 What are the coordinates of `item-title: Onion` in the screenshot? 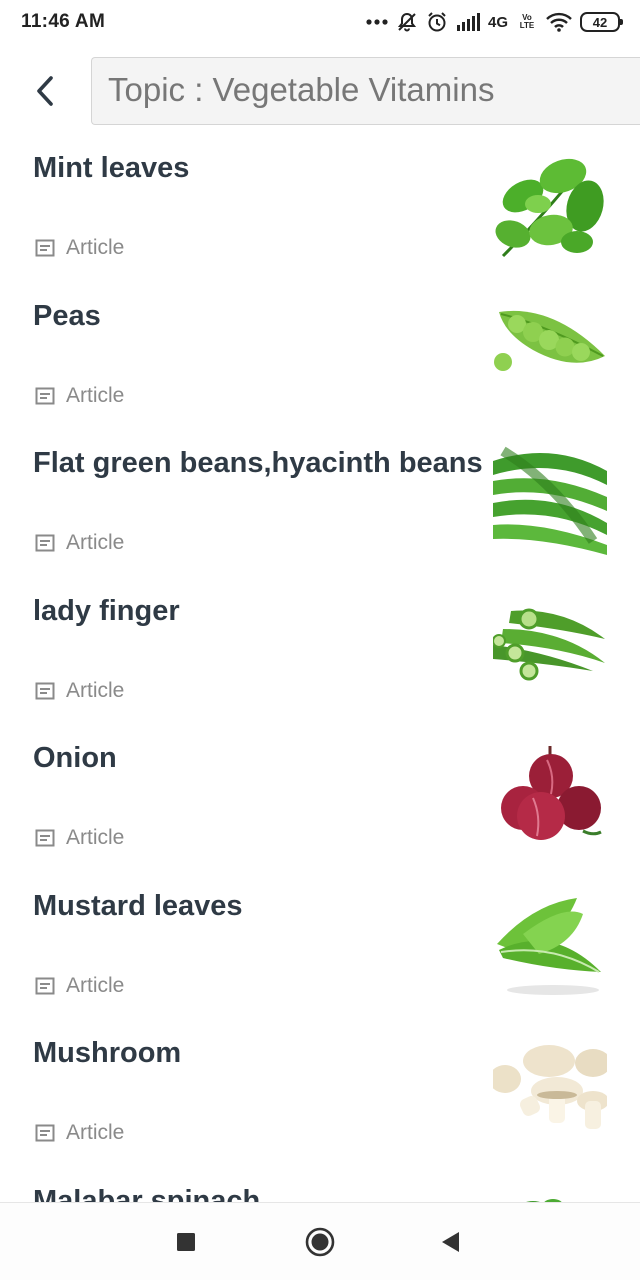 It's located at (75, 758).